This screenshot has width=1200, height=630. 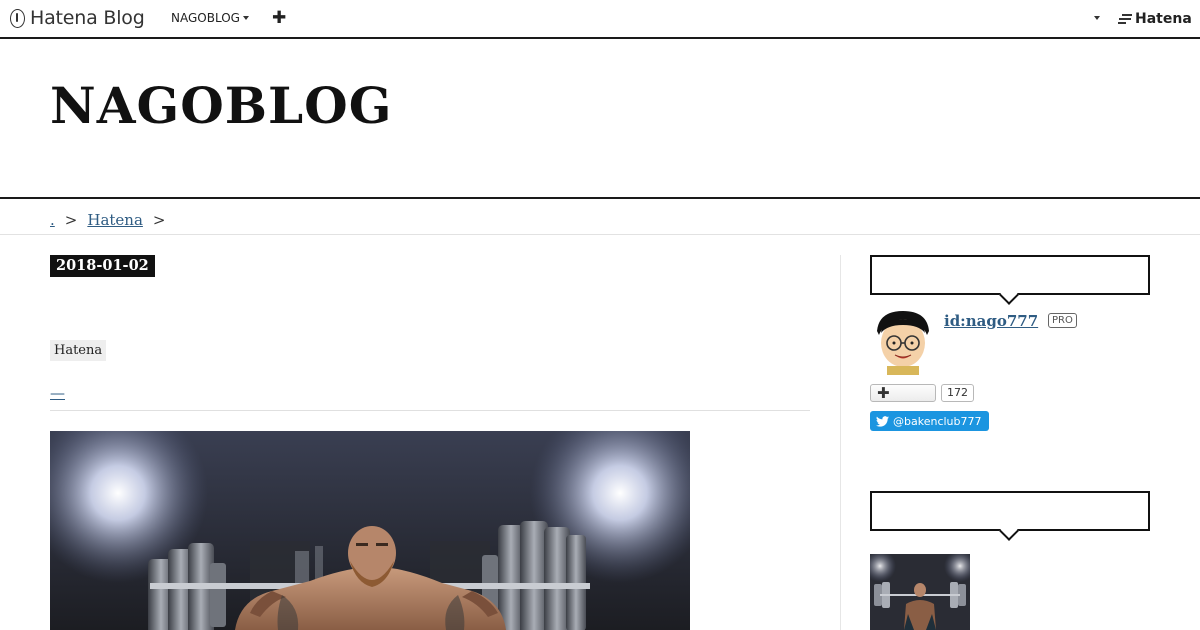 I want to click on hatena-mark-icon, so click(x=1125, y=19).